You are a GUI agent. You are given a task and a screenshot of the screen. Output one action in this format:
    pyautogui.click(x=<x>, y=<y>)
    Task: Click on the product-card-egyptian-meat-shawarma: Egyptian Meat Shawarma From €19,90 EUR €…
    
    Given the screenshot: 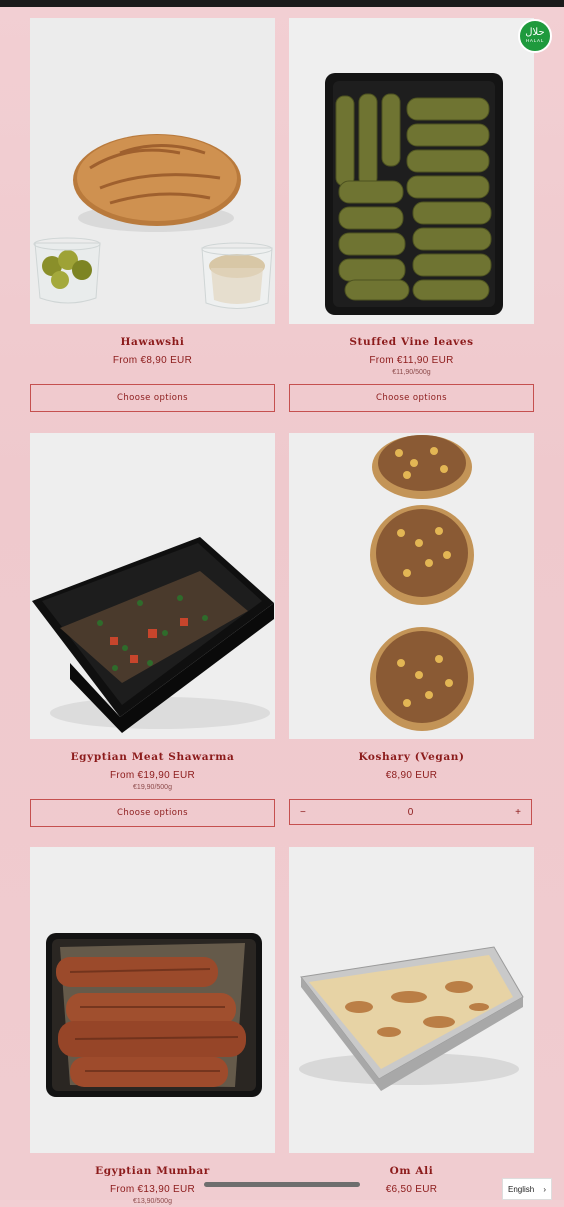 What is the action you would take?
    pyautogui.click(x=152, y=630)
    